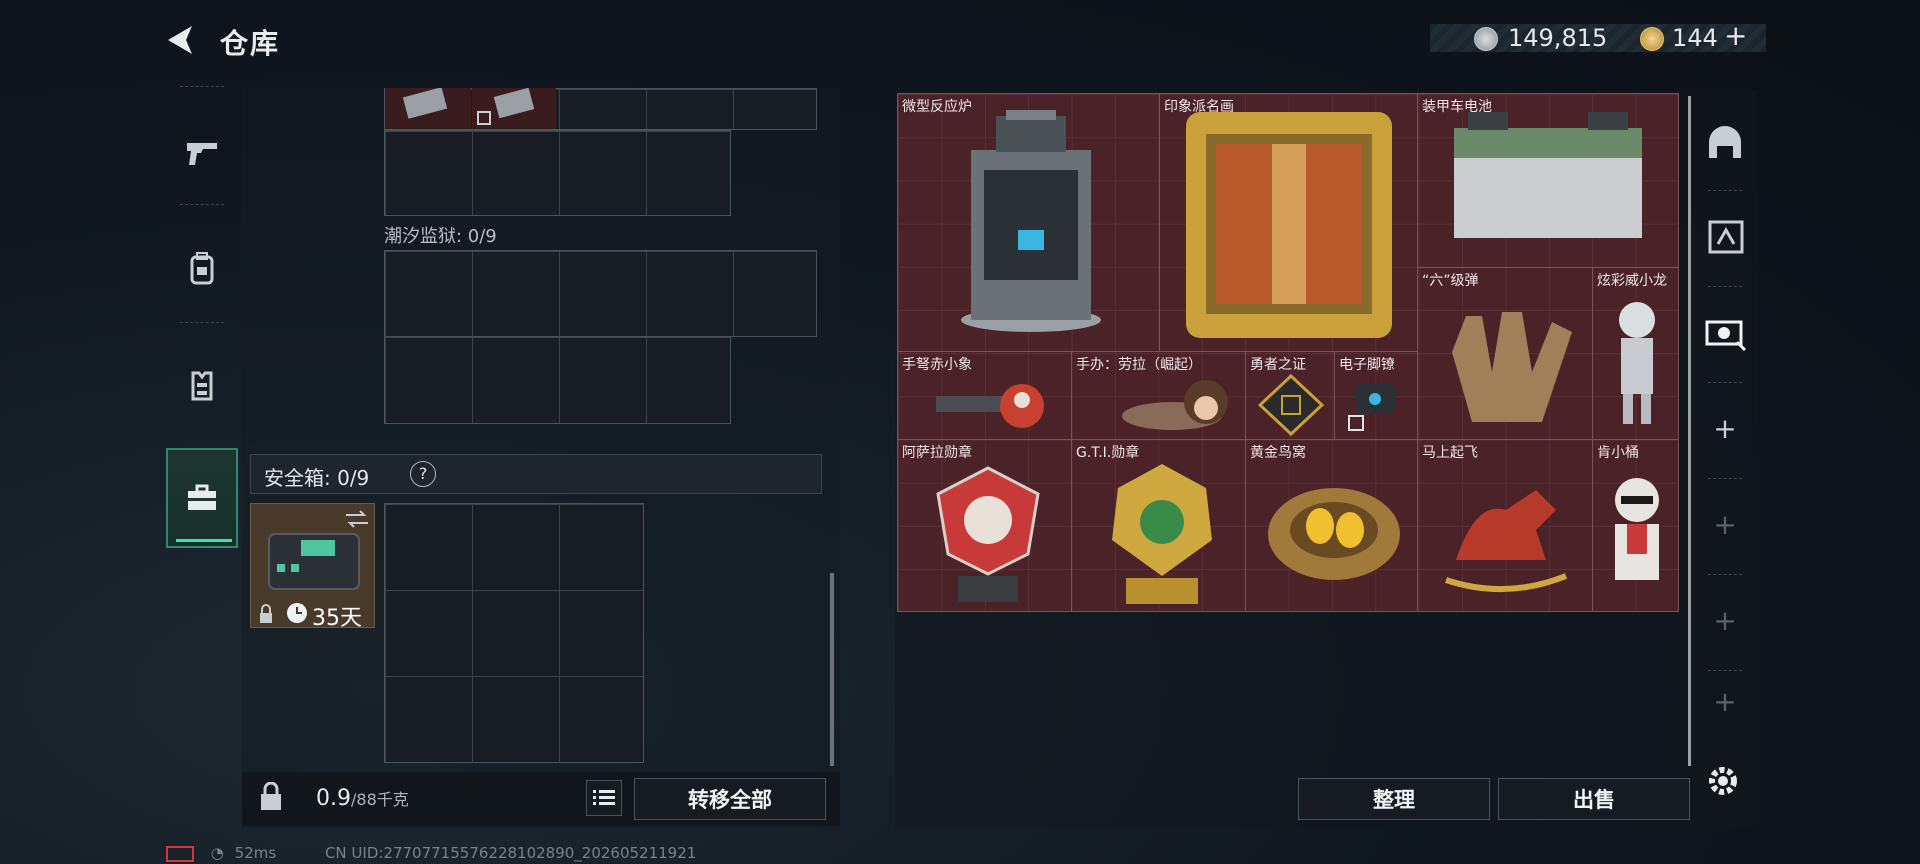 The image size is (1920, 864). Describe the element at coordinates (250, 43) in the screenshot. I see `page-title: 仓库` at that location.